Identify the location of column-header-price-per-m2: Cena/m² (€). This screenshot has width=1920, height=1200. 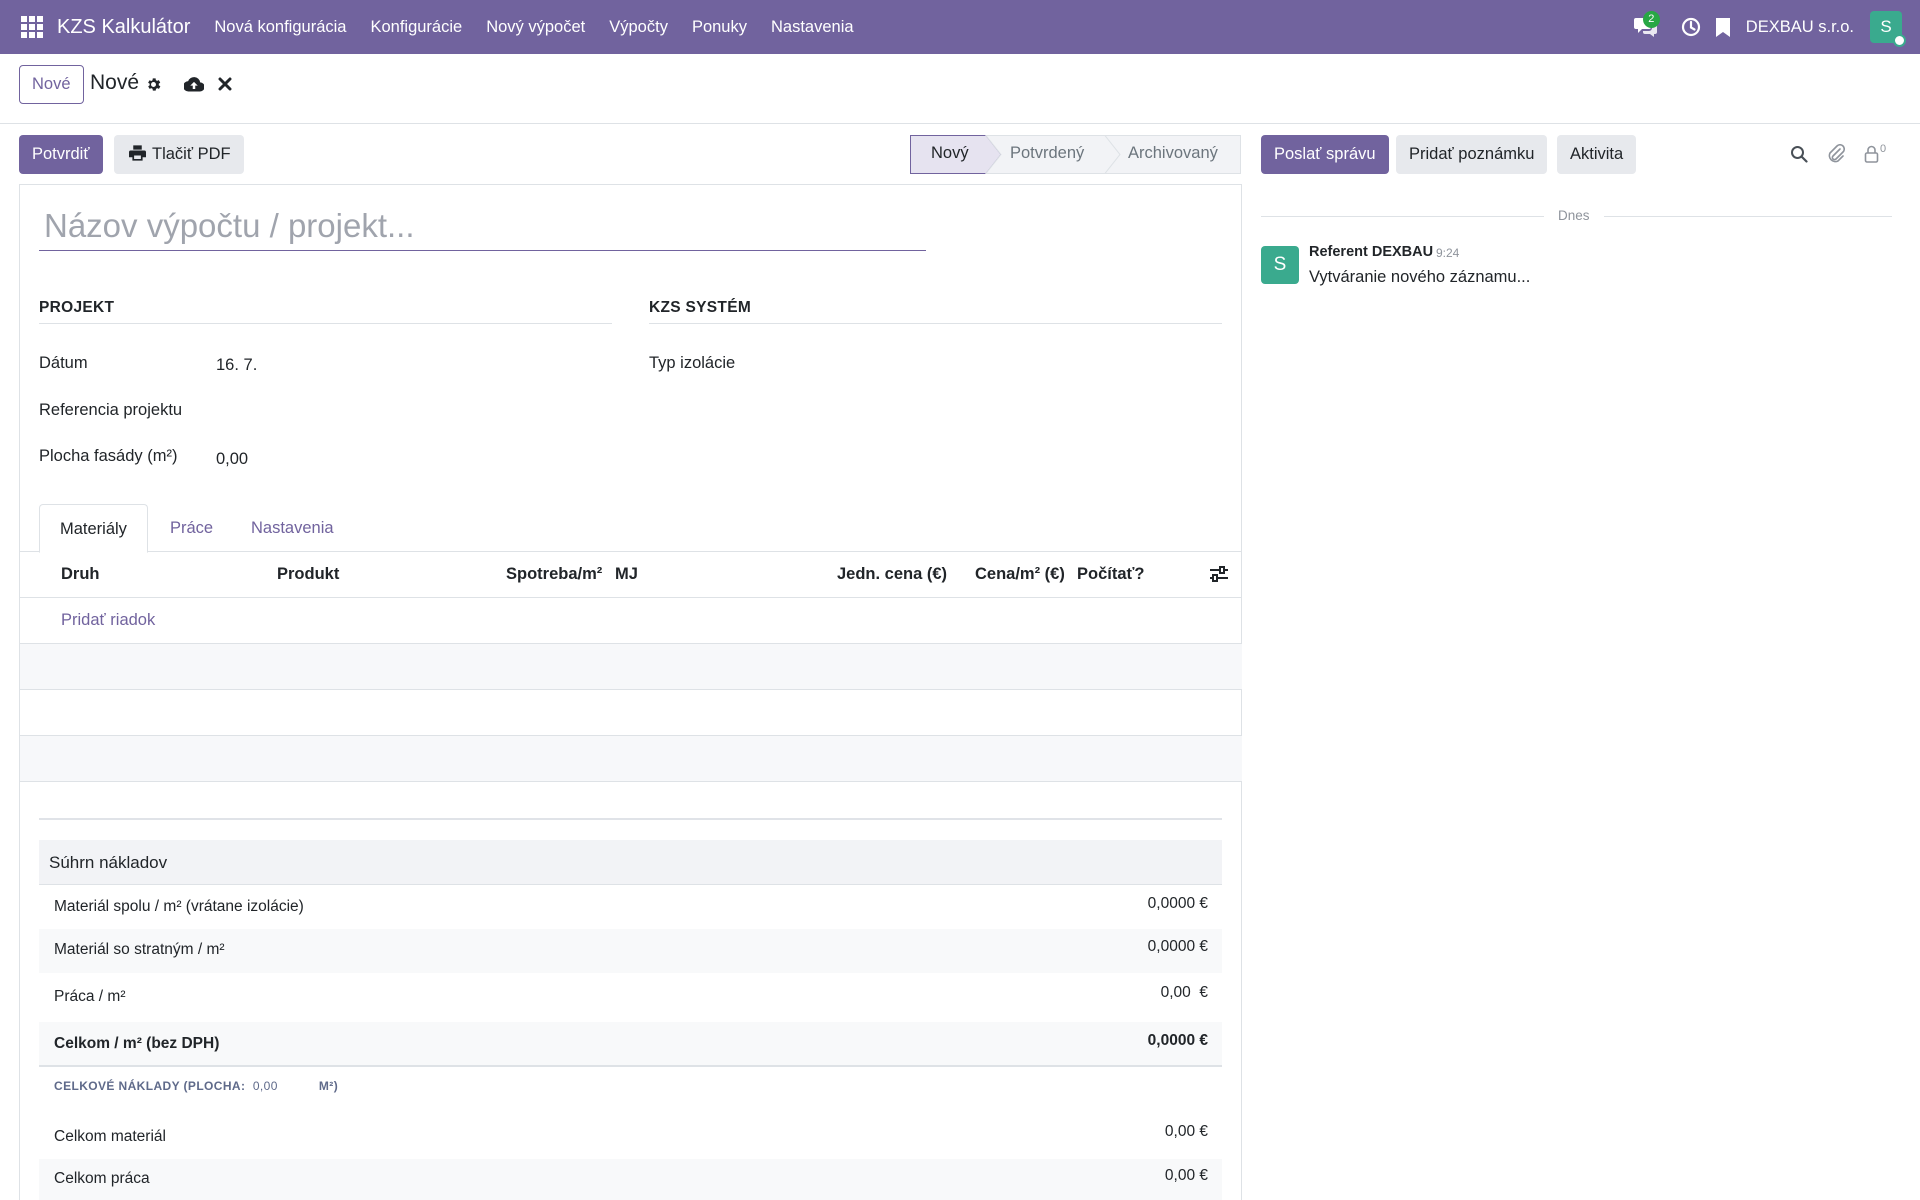
(1020, 574).